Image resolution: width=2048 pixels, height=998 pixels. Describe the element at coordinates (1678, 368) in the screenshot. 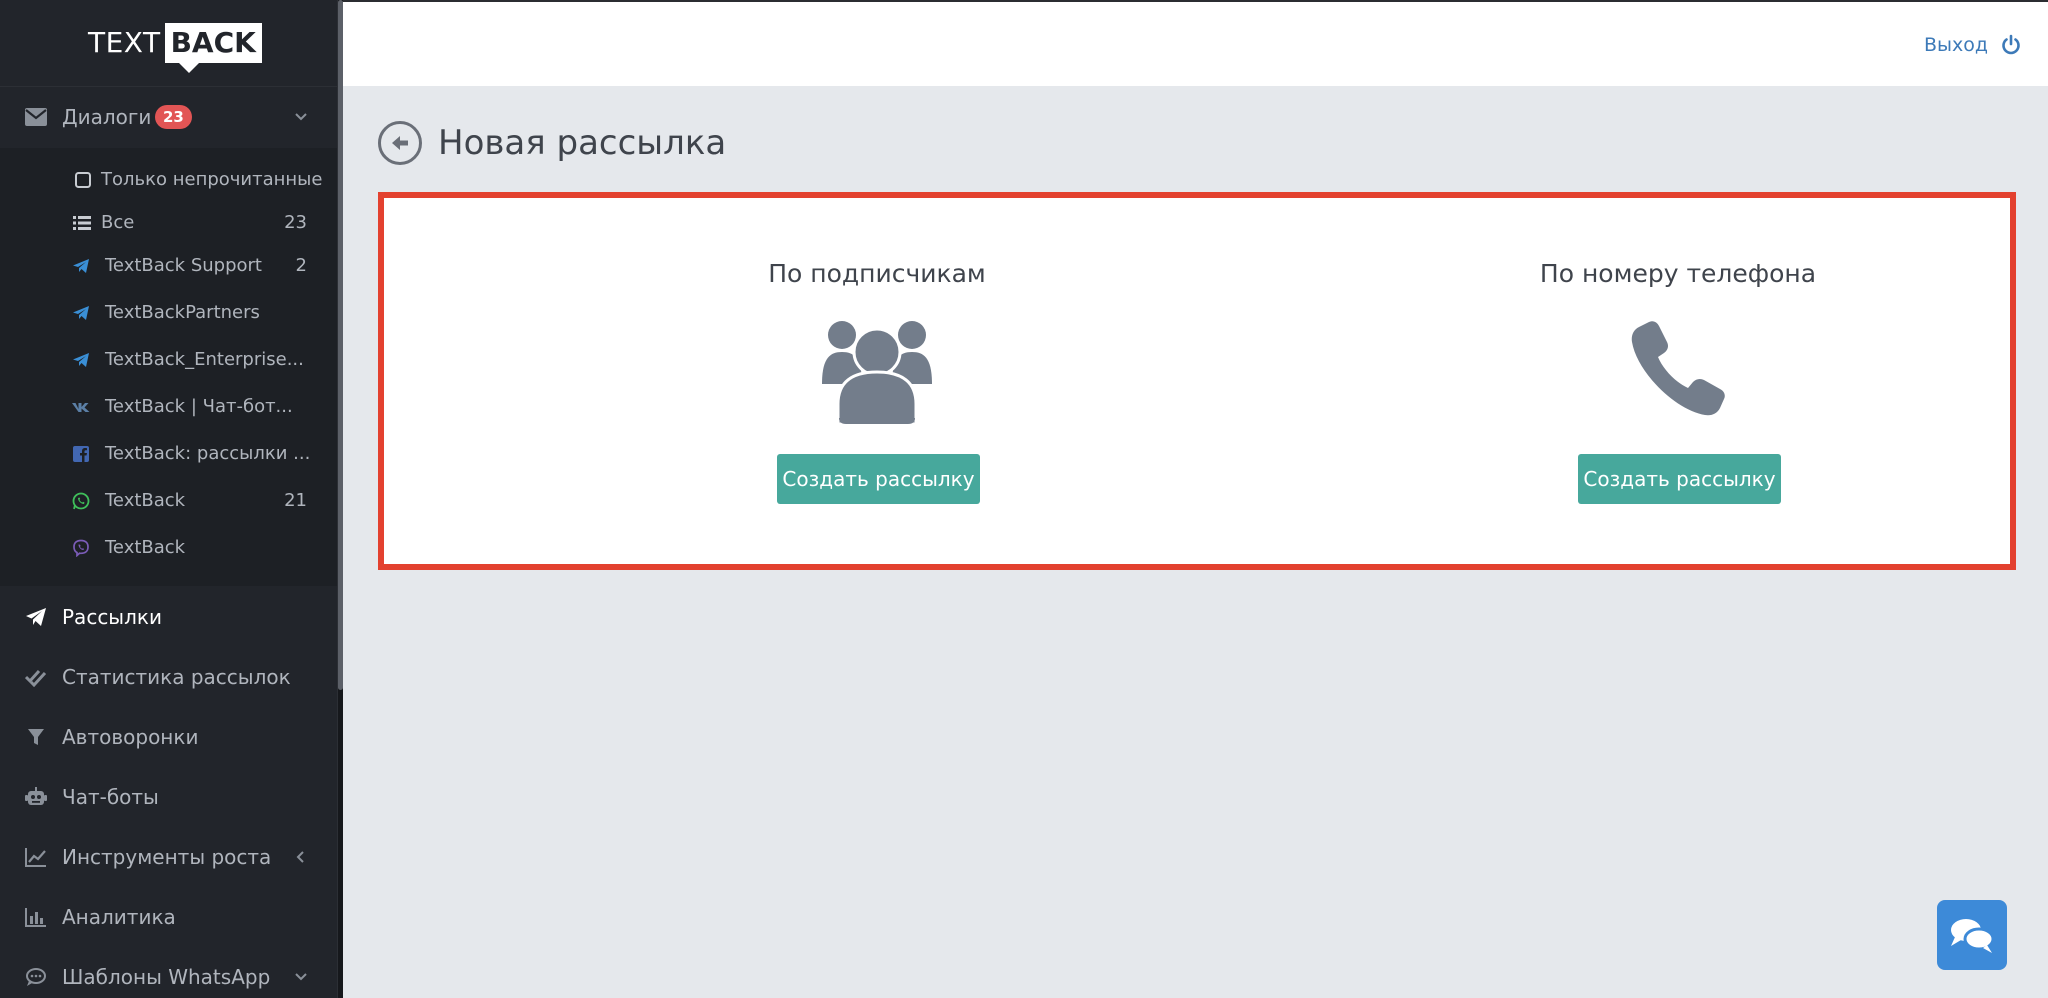

I see `phone-icon` at that location.